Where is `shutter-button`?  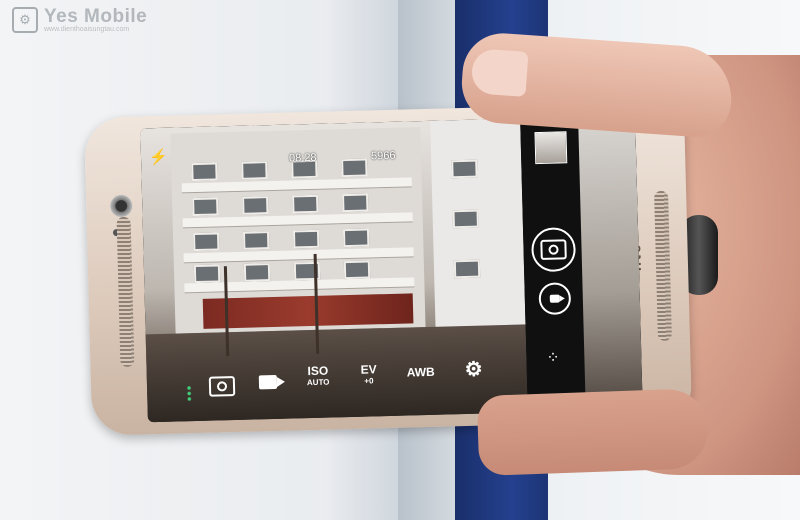 shutter-button is located at coordinates (553, 250).